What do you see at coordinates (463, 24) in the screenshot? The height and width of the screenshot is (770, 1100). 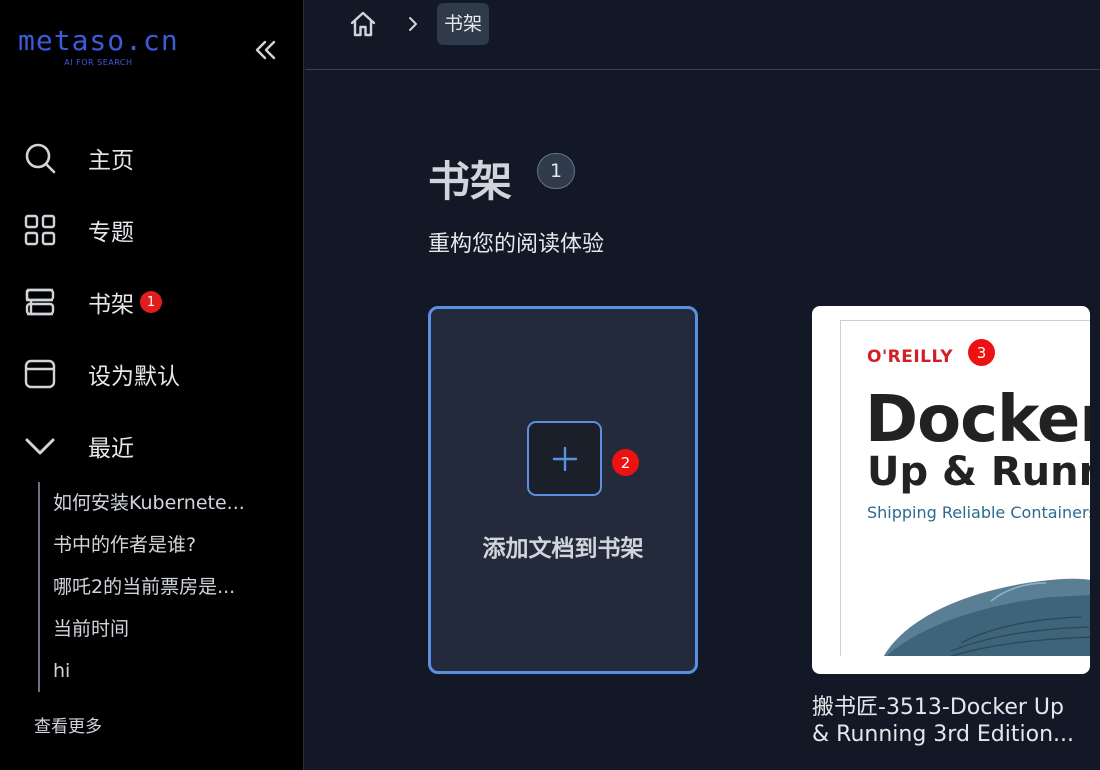 I see `breadcrumb-current: 书架` at bounding box center [463, 24].